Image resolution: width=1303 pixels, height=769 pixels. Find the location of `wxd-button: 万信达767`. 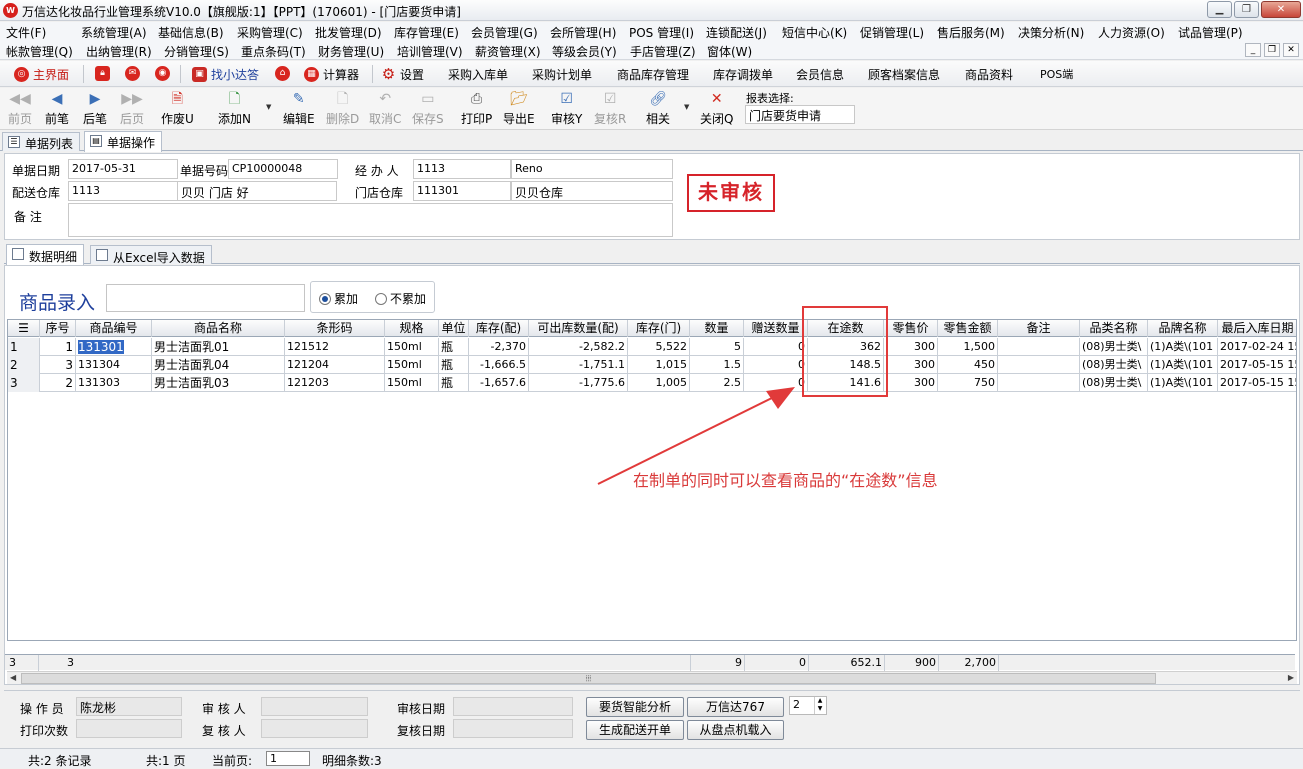

wxd-button: 万信达767 is located at coordinates (735, 707).